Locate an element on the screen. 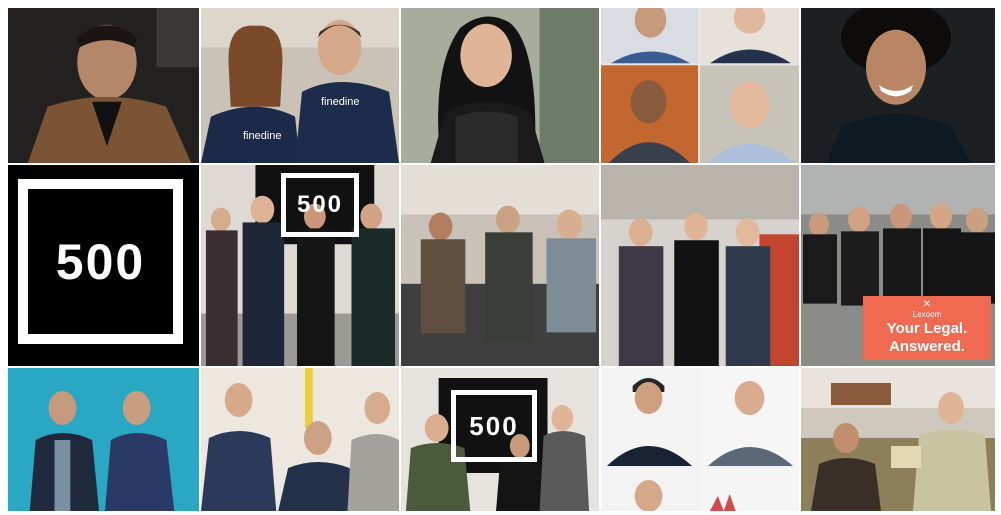 Image resolution: width=1001 pixels, height=515 pixels. photo-three-men-sitting is located at coordinates (301, 439).